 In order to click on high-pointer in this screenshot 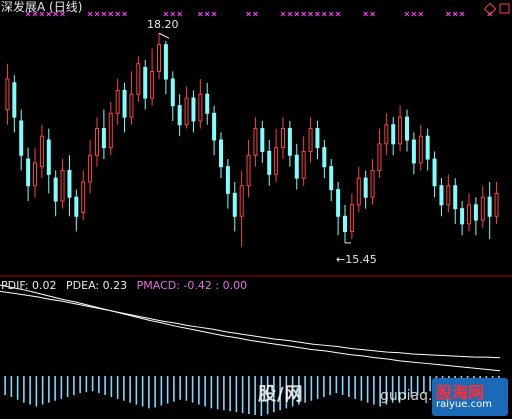, I will do `click(164, 35)`.